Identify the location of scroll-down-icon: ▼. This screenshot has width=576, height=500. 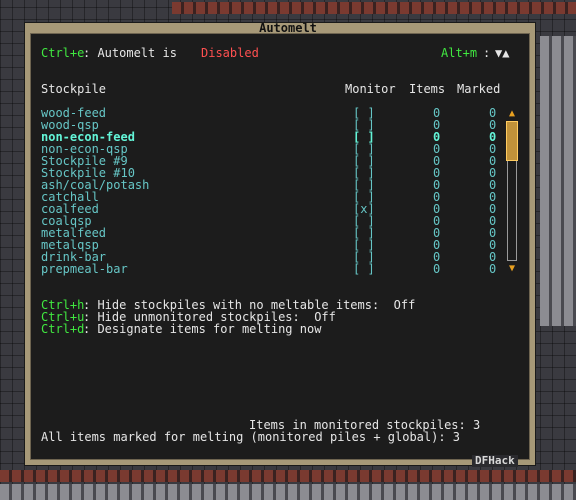
(512, 269).